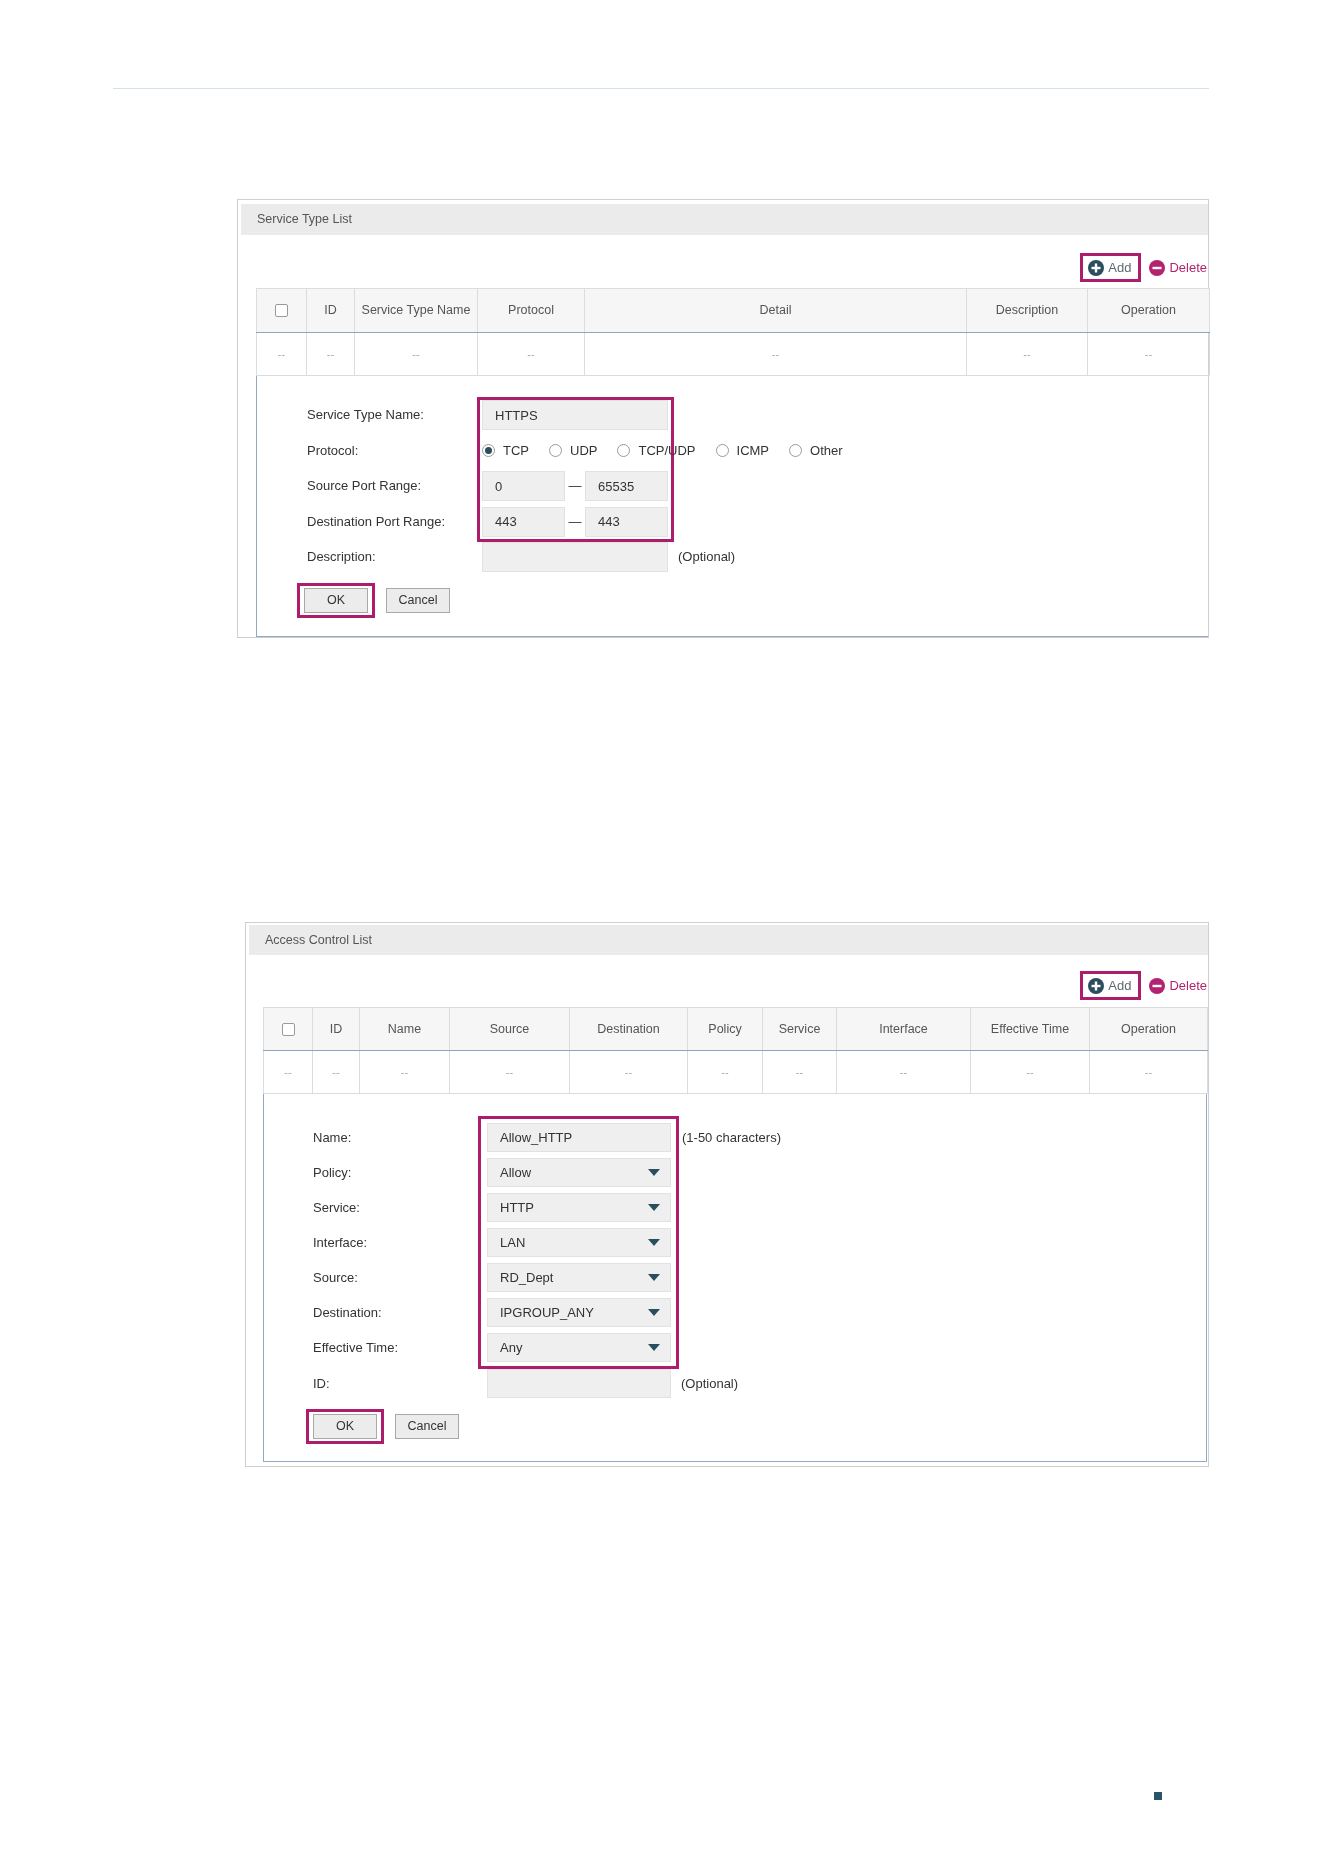 This screenshot has height=1872, width=1324. Describe the element at coordinates (579, 1312) in the screenshot. I see `dropdown: IPGROUP_ANY` at that location.